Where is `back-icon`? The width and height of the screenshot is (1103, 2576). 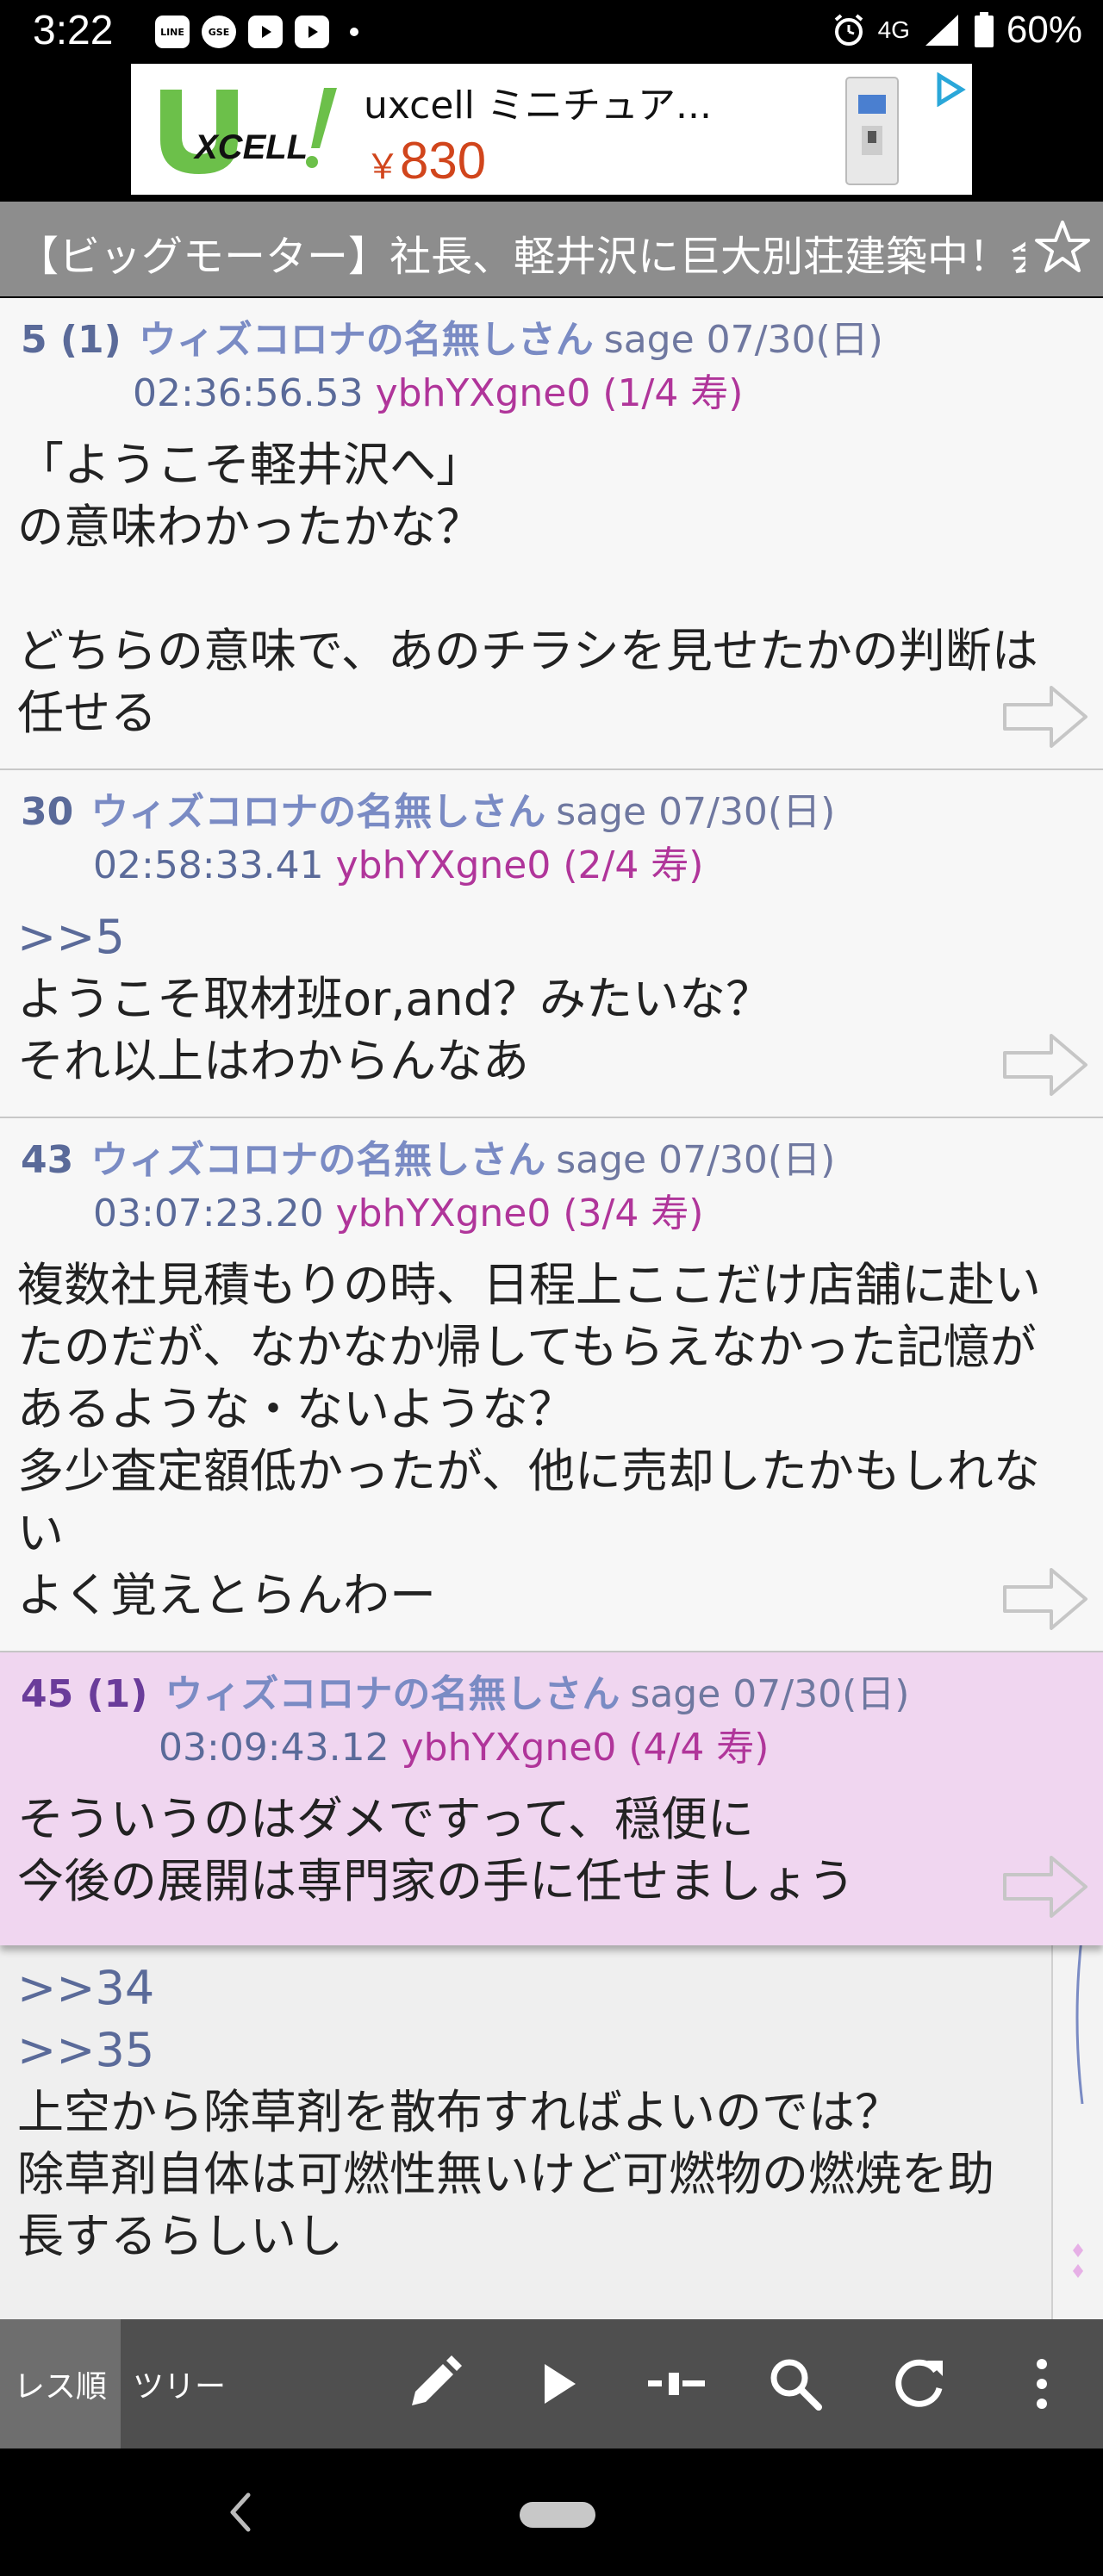 back-icon is located at coordinates (241, 2512).